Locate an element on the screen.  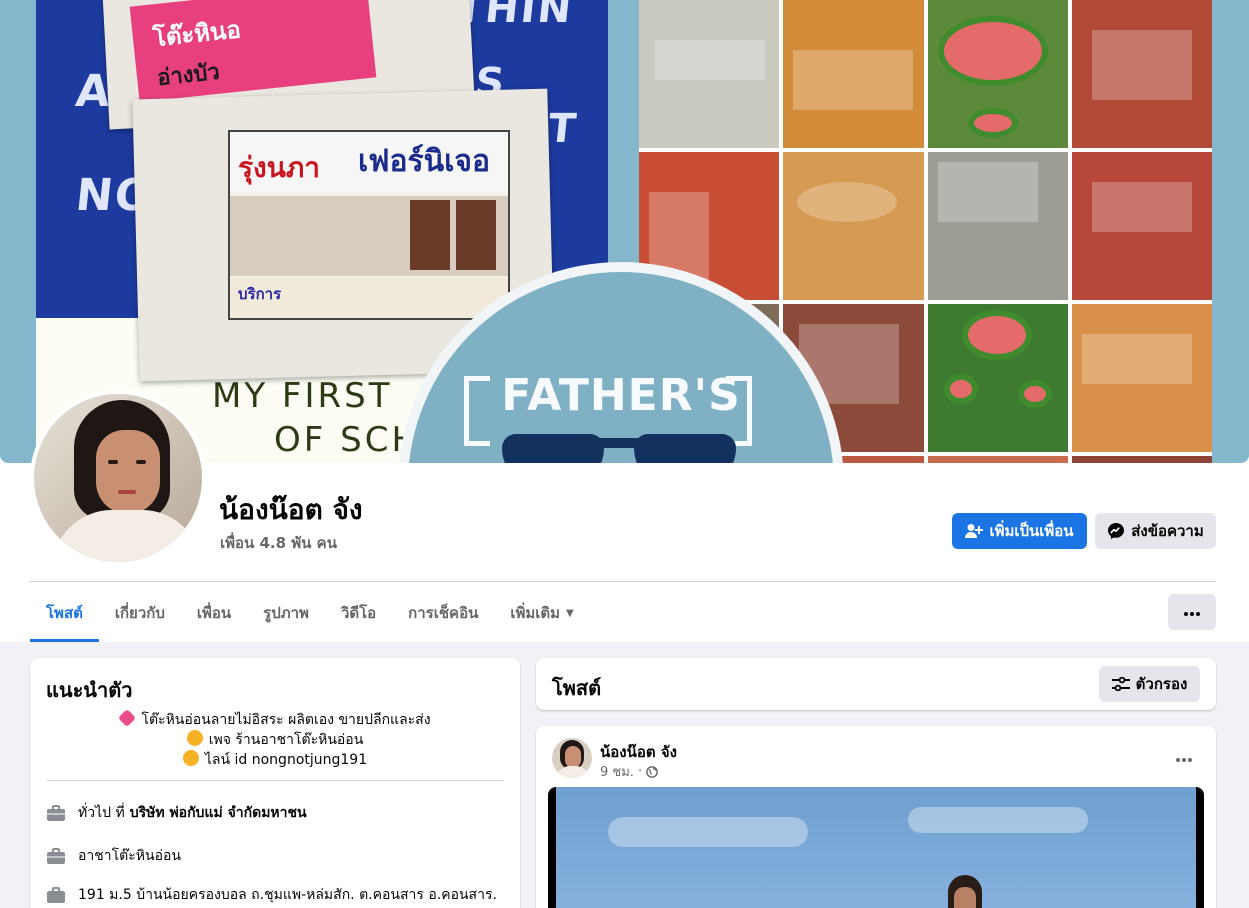
add-friend-label: เพิ่มเป็นเพื่อน is located at coordinates (1031, 531).